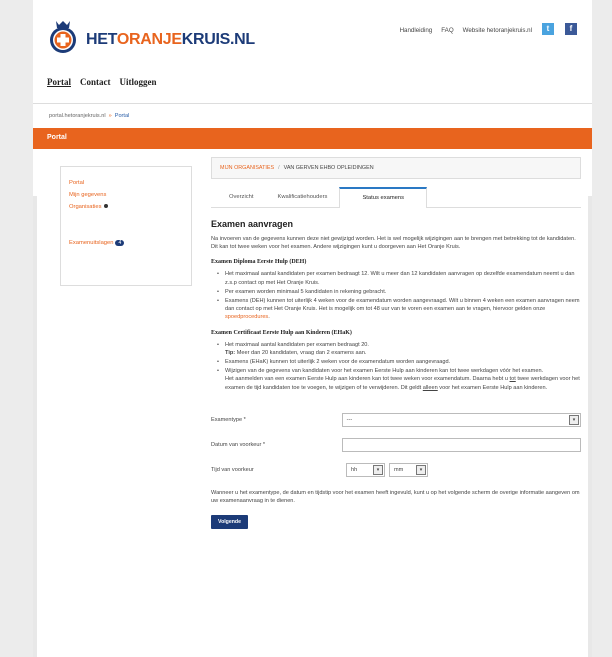 This screenshot has width=612, height=657. I want to click on breadcrumb-root: portal.hetoranjekruis.nl, so click(77, 116).